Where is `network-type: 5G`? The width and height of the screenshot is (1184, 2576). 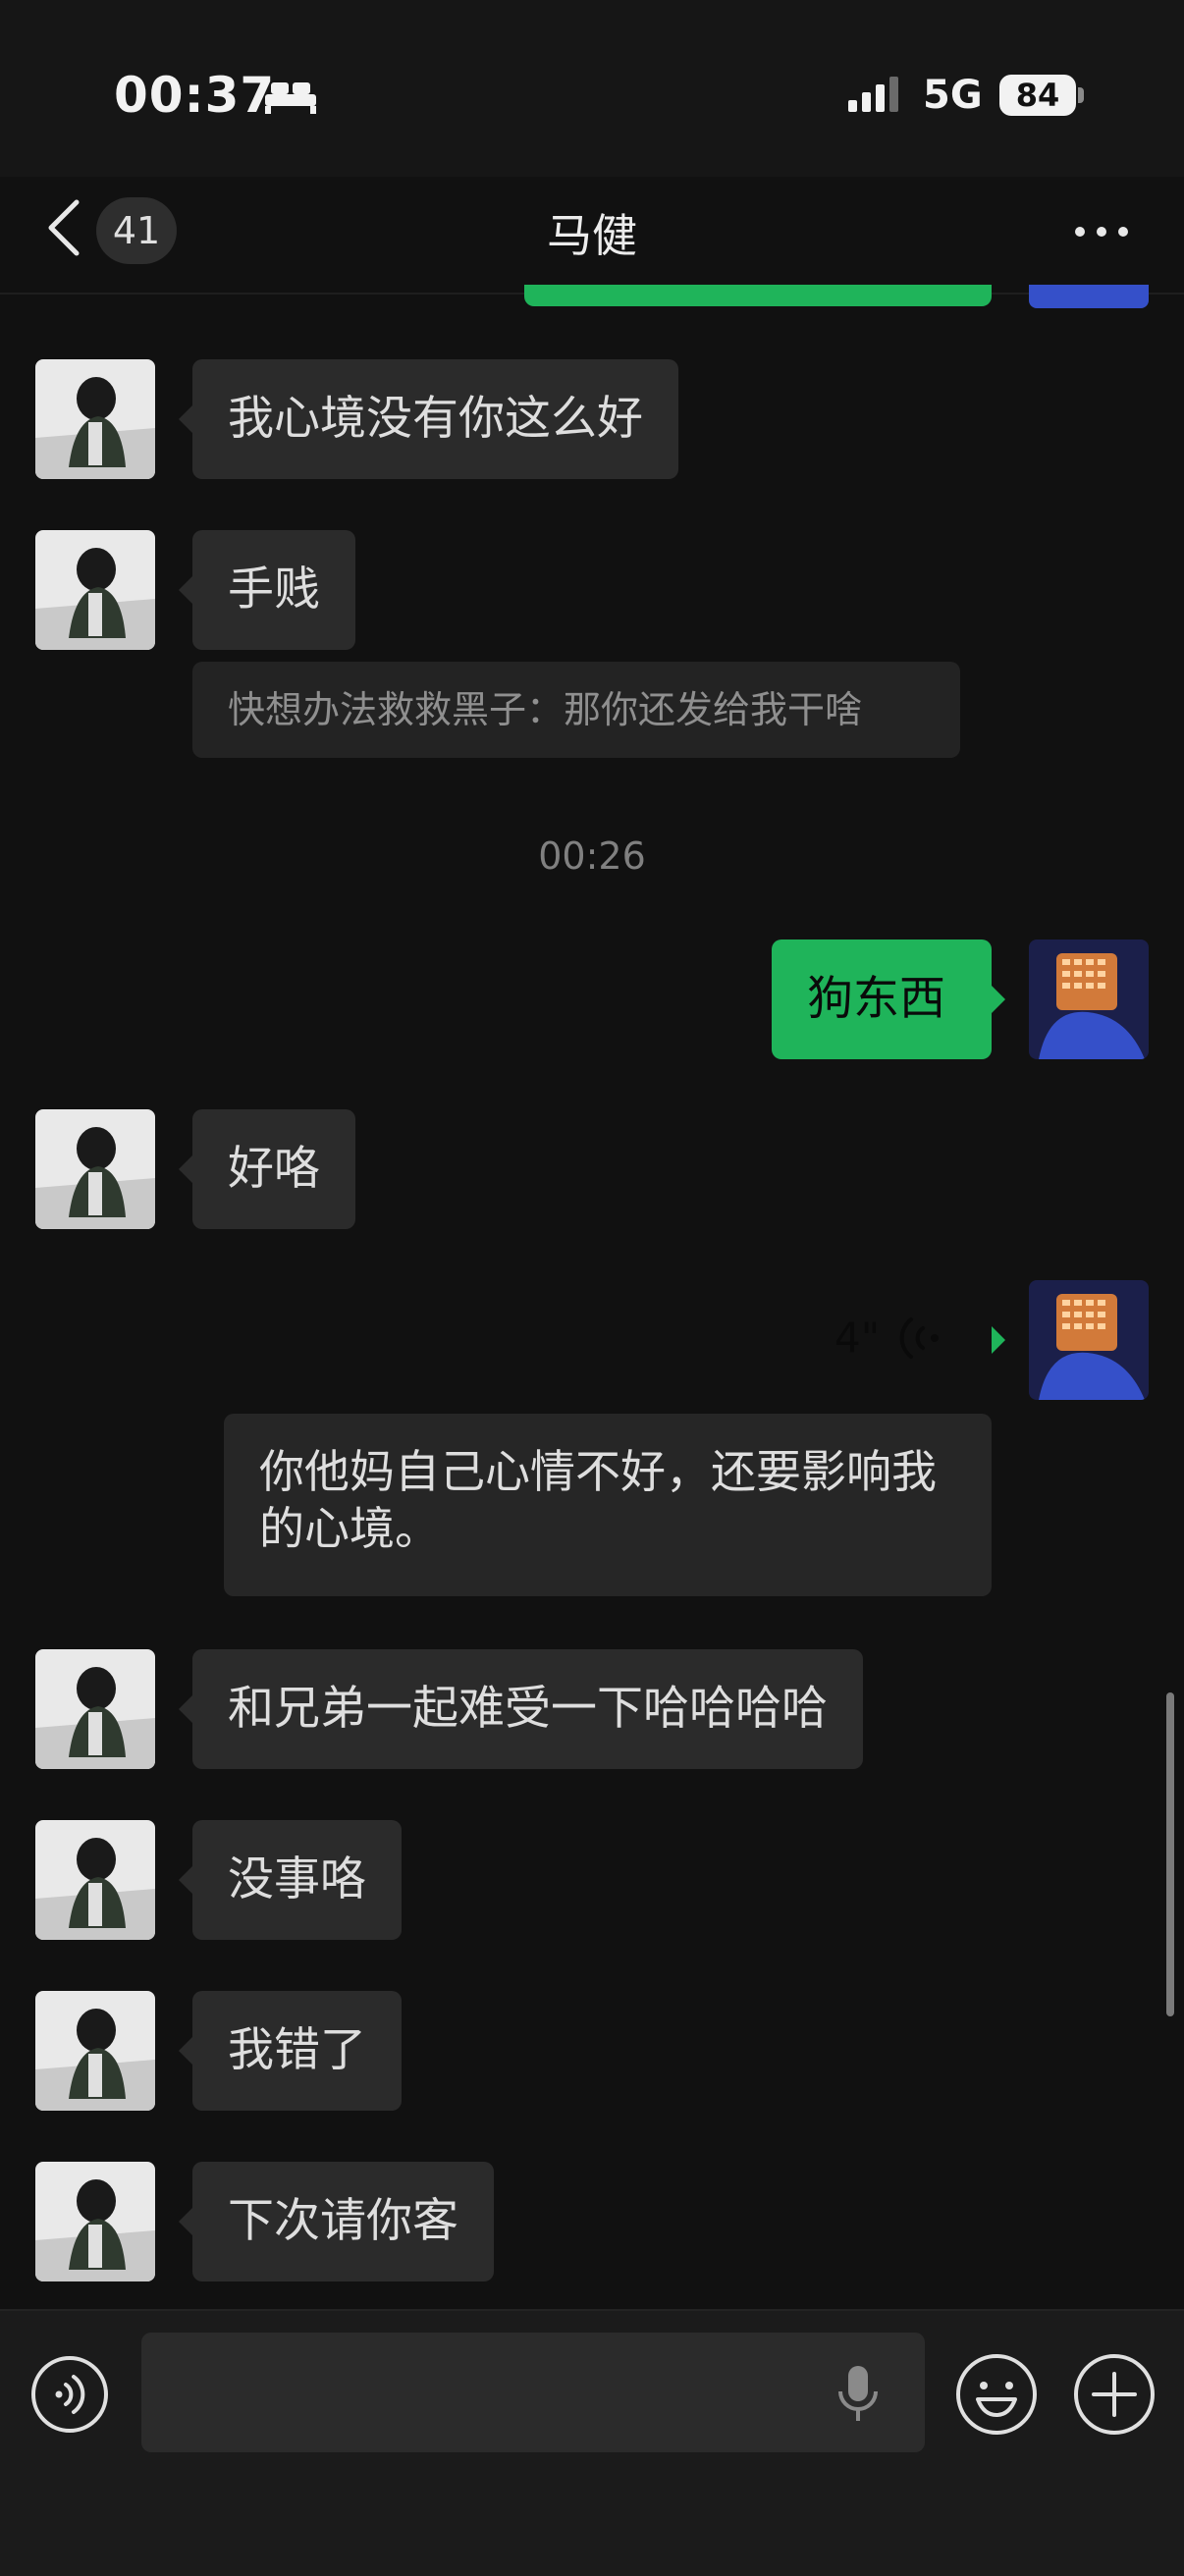
network-type: 5G is located at coordinates (953, 95).